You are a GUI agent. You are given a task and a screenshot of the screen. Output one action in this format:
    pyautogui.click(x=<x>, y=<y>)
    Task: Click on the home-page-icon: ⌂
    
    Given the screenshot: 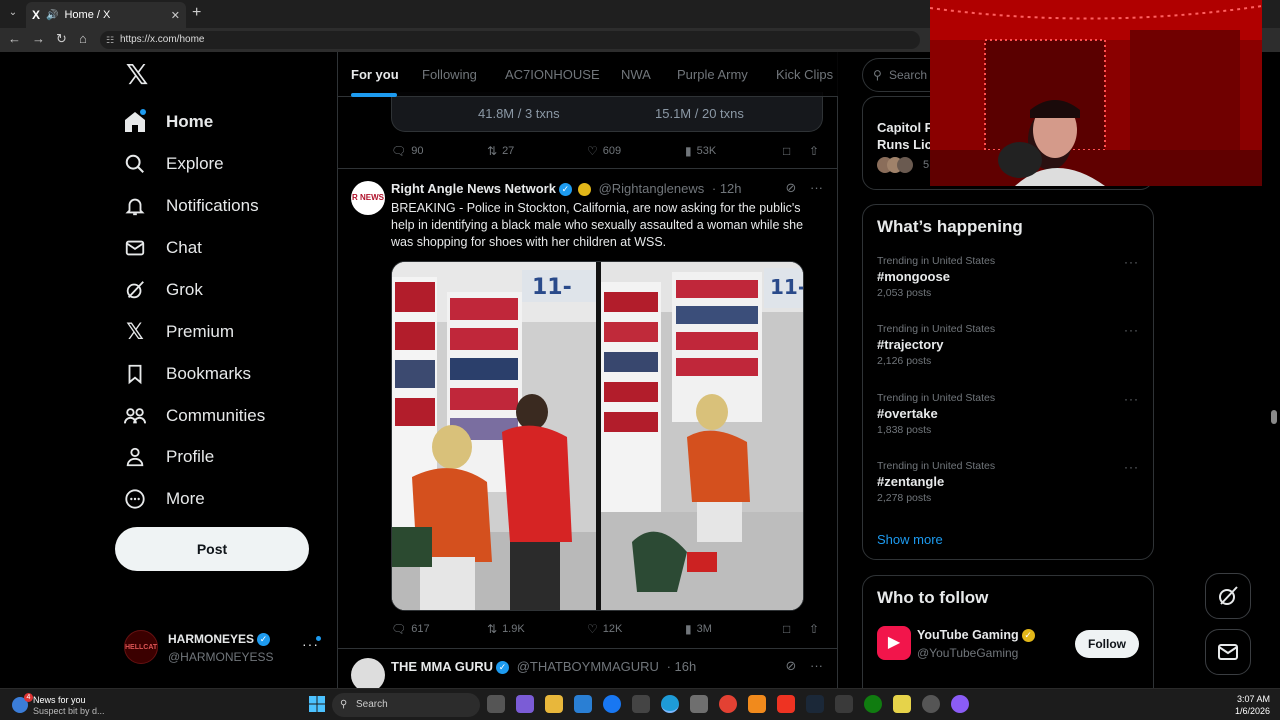 What is the action you would take?
    pyautogui.click(x=83, y=38)
    